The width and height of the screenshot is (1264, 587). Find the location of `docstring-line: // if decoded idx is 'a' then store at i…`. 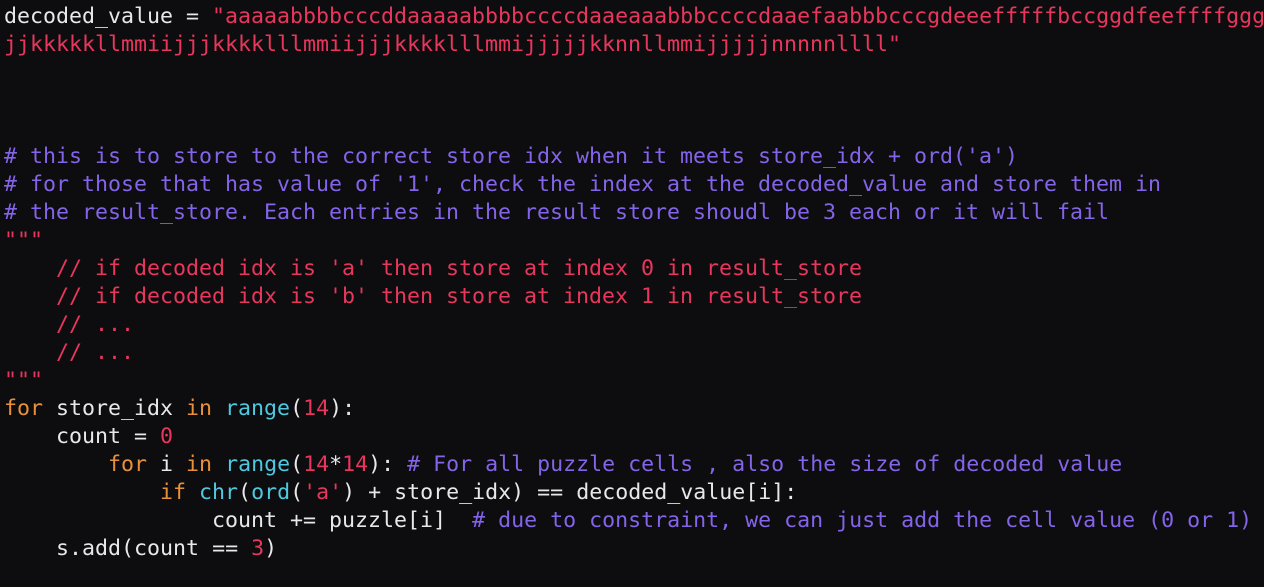

docstring-line: // if decoded idx is 'a' then store at i… is located at coordinates (433, 268).